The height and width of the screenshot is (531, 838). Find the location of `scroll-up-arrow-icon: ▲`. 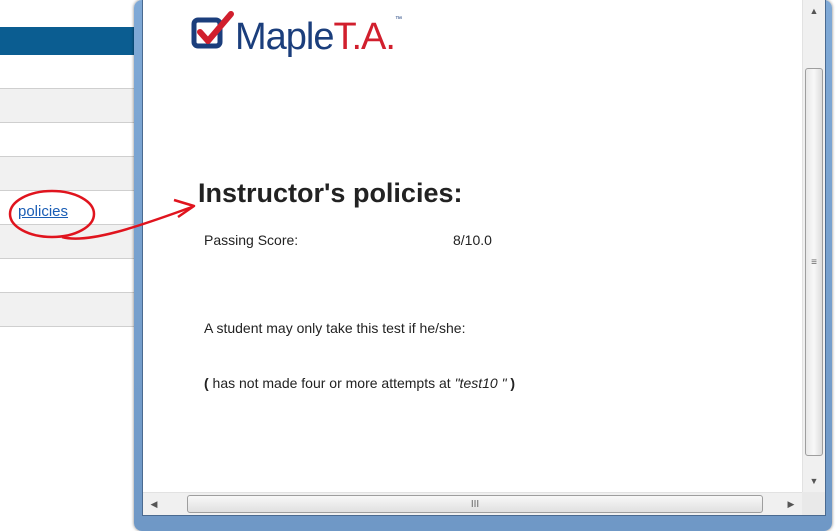

scroll-up-arrow-icon: ▲ is located at coordinates (814, 11).